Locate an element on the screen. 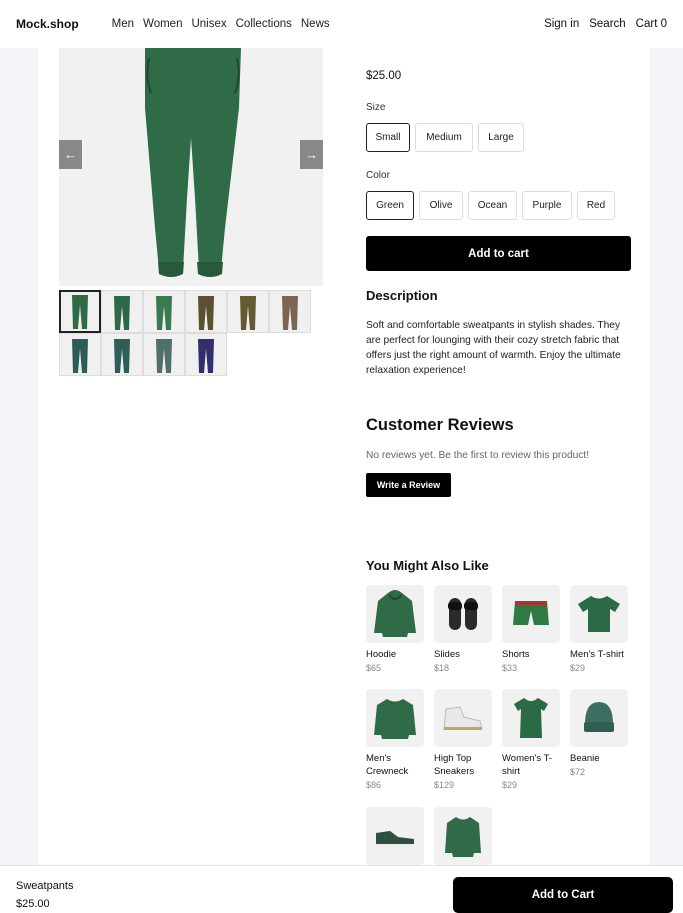  shorts-image is located at coordinates (531, 614).